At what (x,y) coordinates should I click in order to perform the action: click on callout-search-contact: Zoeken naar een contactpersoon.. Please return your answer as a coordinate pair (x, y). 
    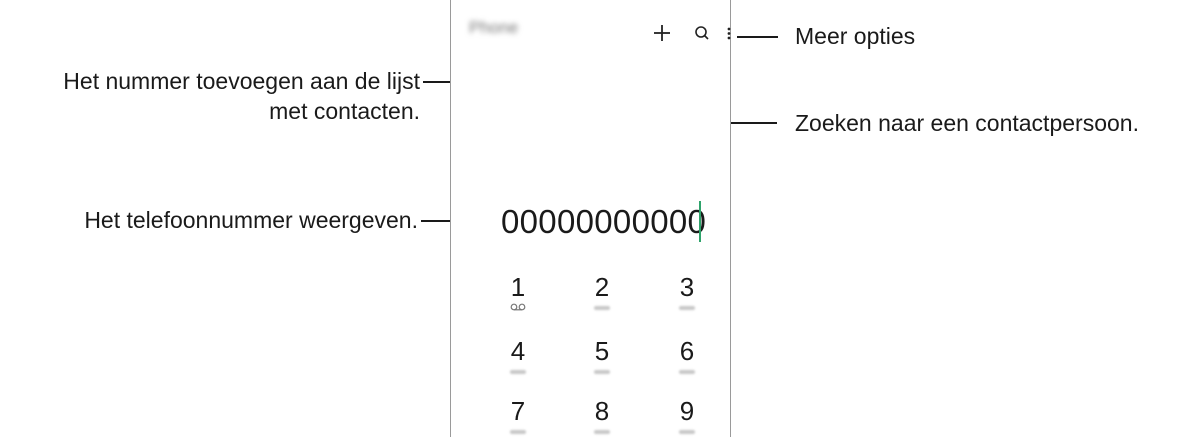
    Looking at the image, I should click on (967, 123).